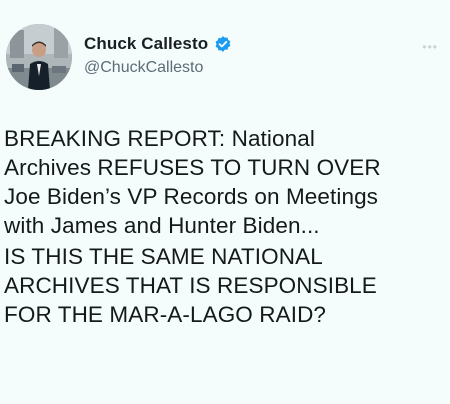  Describe the element at coordinates (158, 55) in the screenshot. I see `author-block: Chuck Callesto @ChuckCallesto` at that location.